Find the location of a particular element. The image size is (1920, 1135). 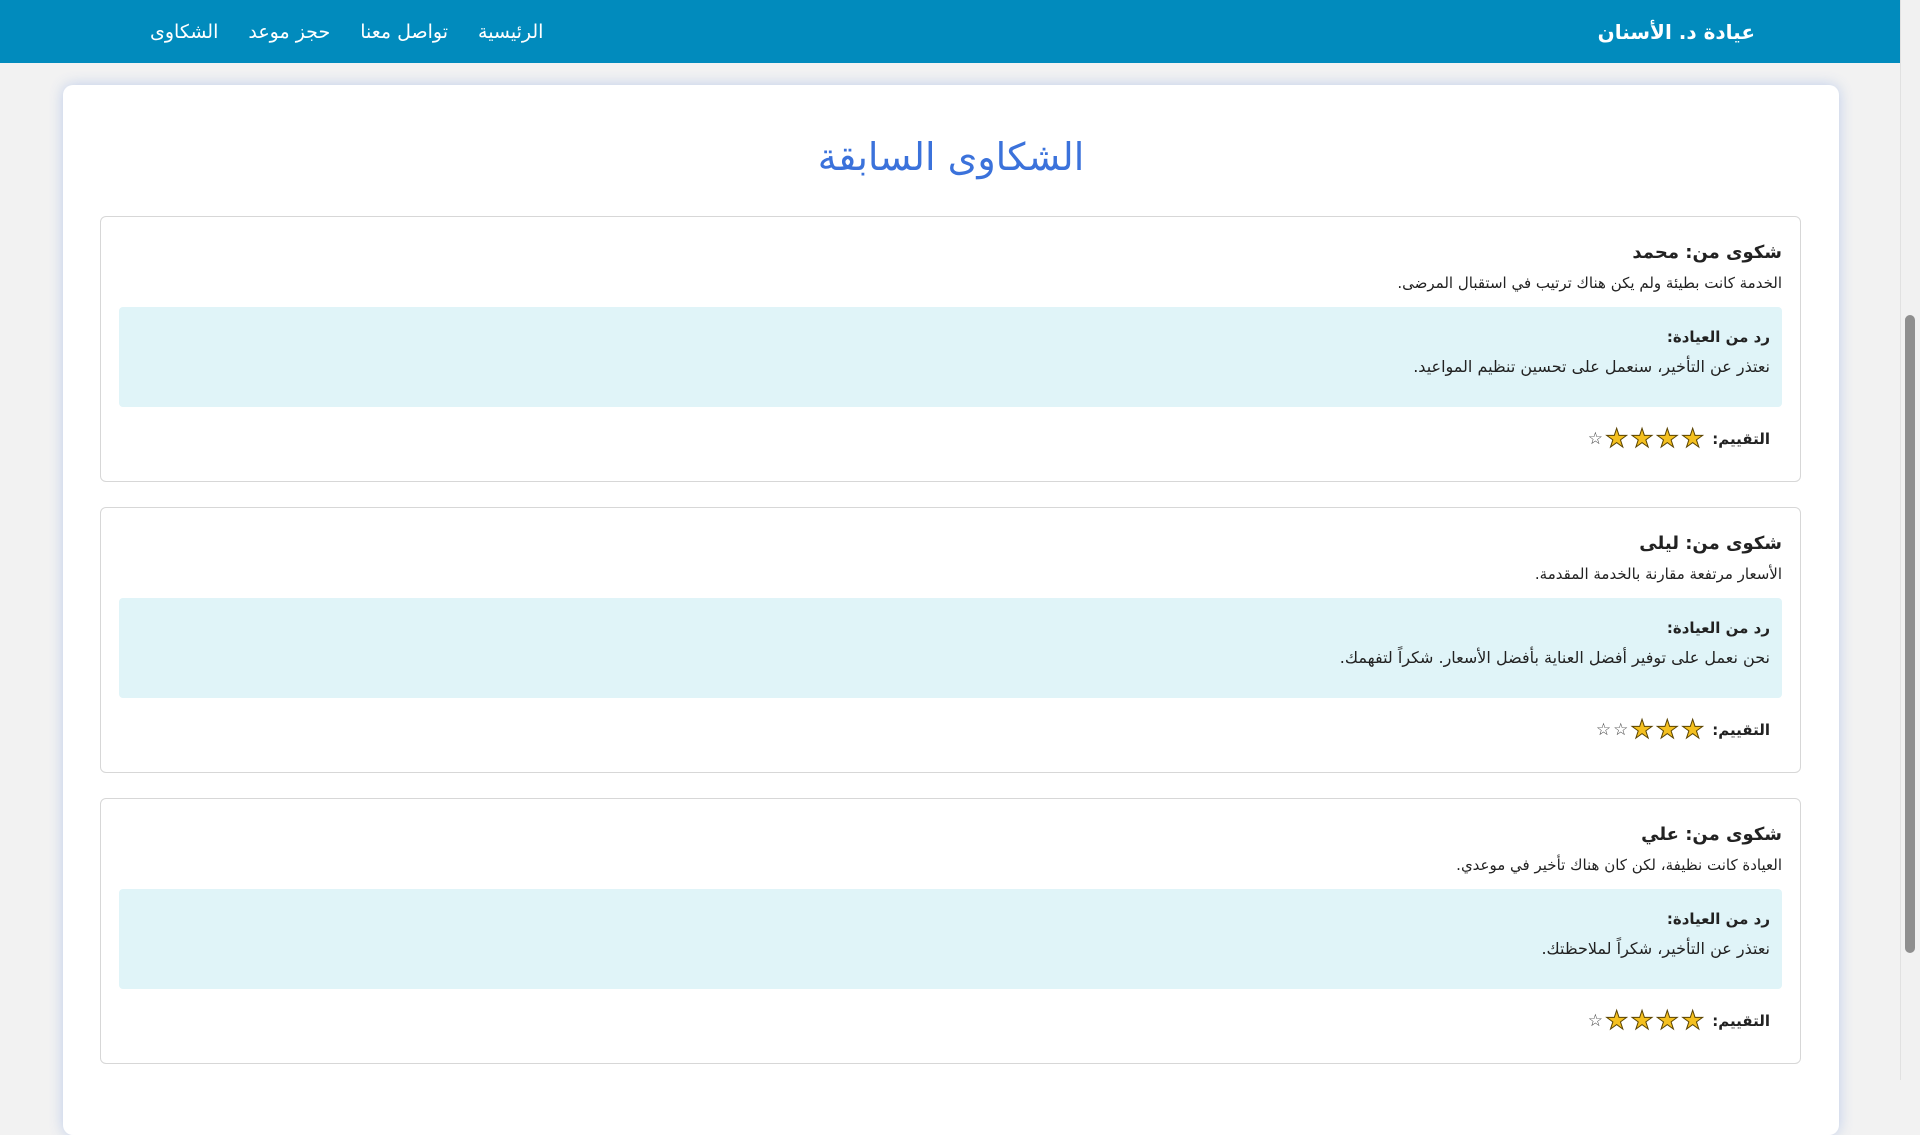

nav-link-booking: حجز موعد is located at coordinates (289, 32).